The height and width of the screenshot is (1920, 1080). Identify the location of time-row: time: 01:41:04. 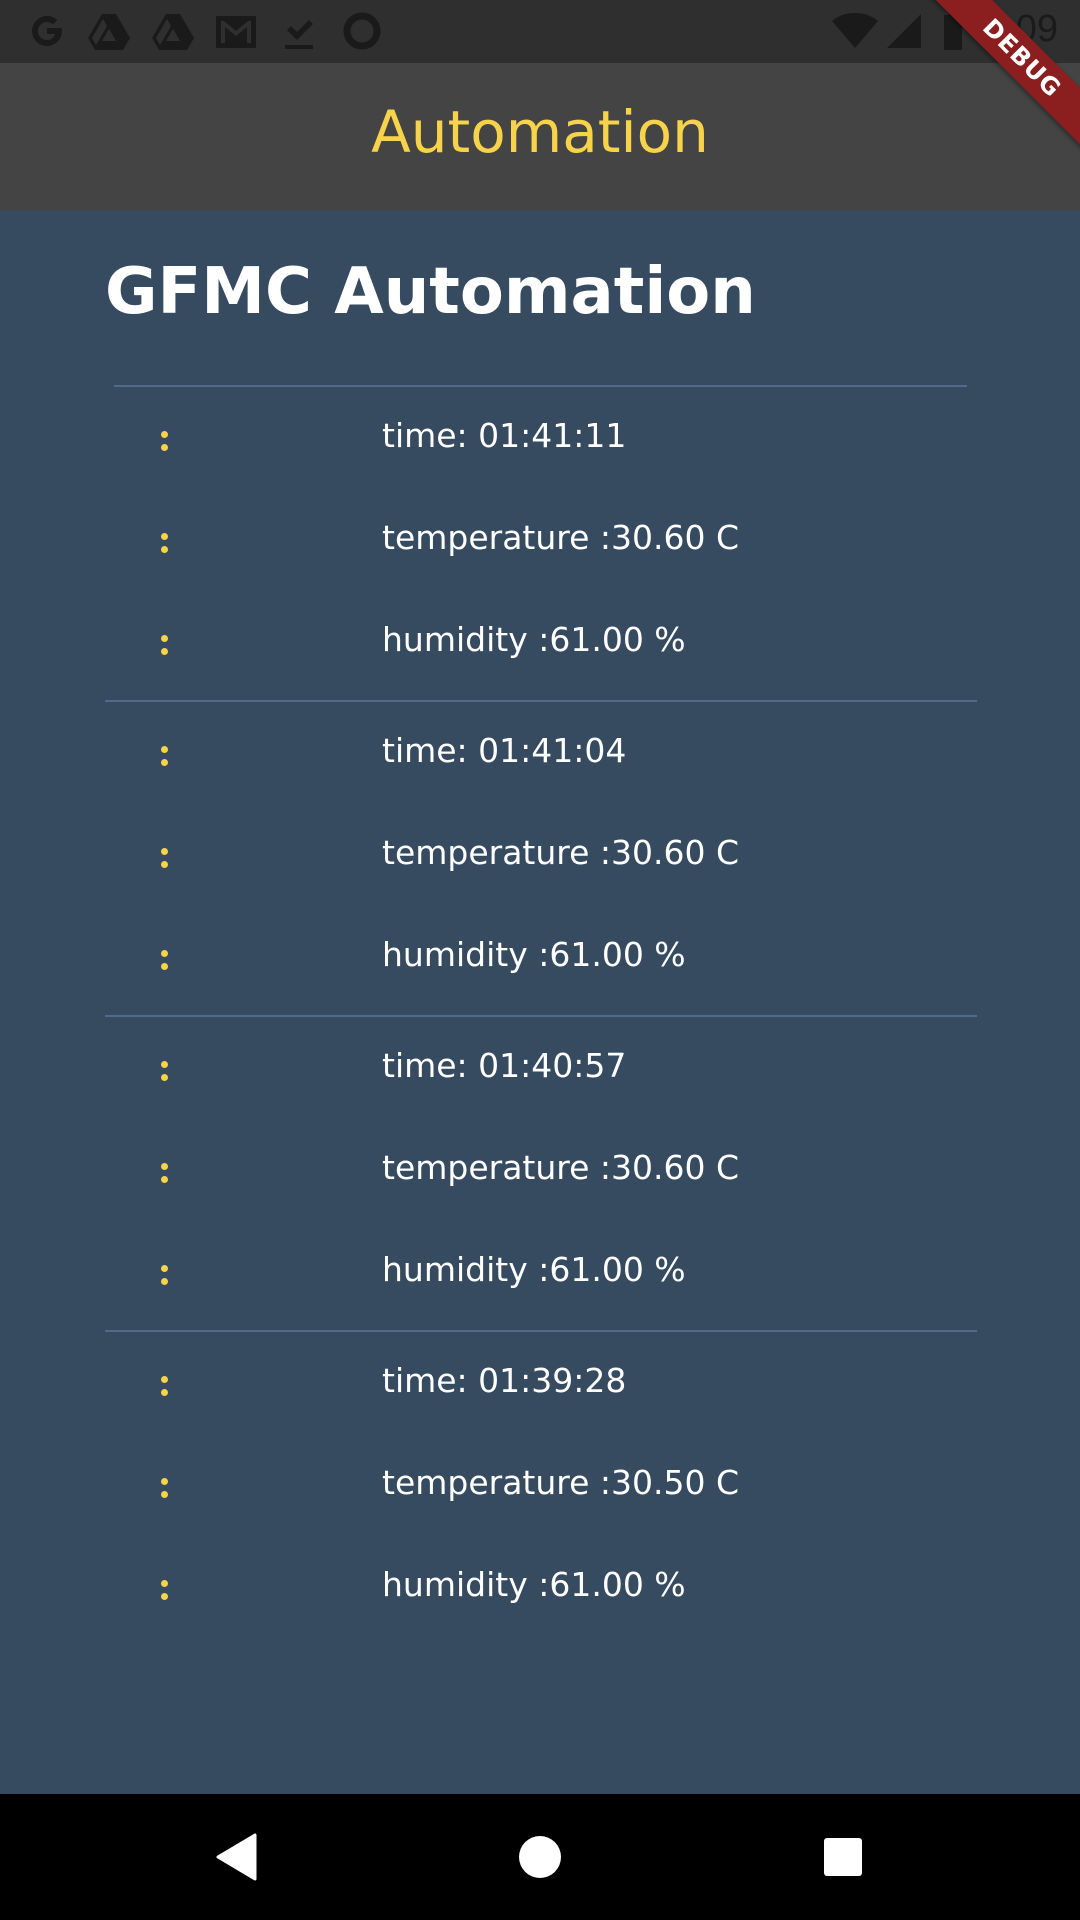
(540, 755).